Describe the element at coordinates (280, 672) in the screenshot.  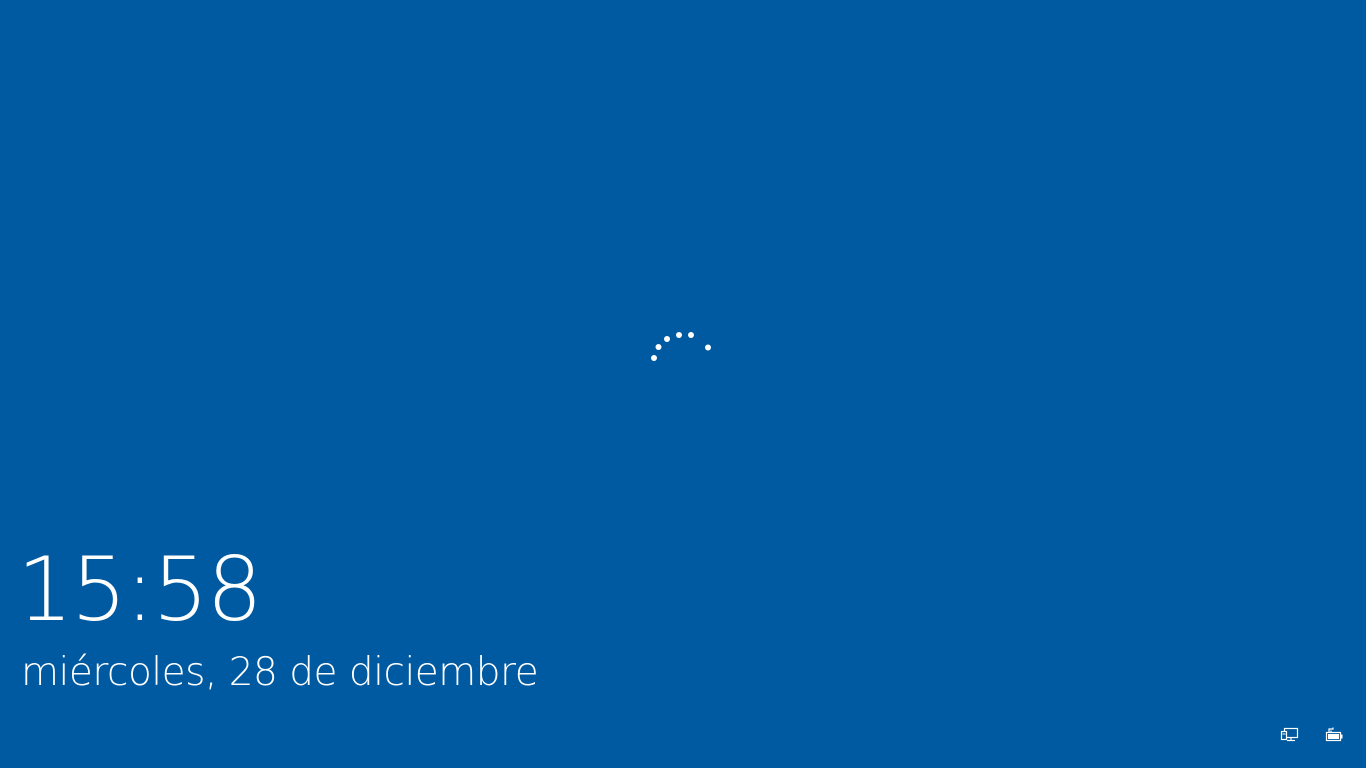
I see `lock-screen-date: miércoles, 28 de diciembre` at that location.